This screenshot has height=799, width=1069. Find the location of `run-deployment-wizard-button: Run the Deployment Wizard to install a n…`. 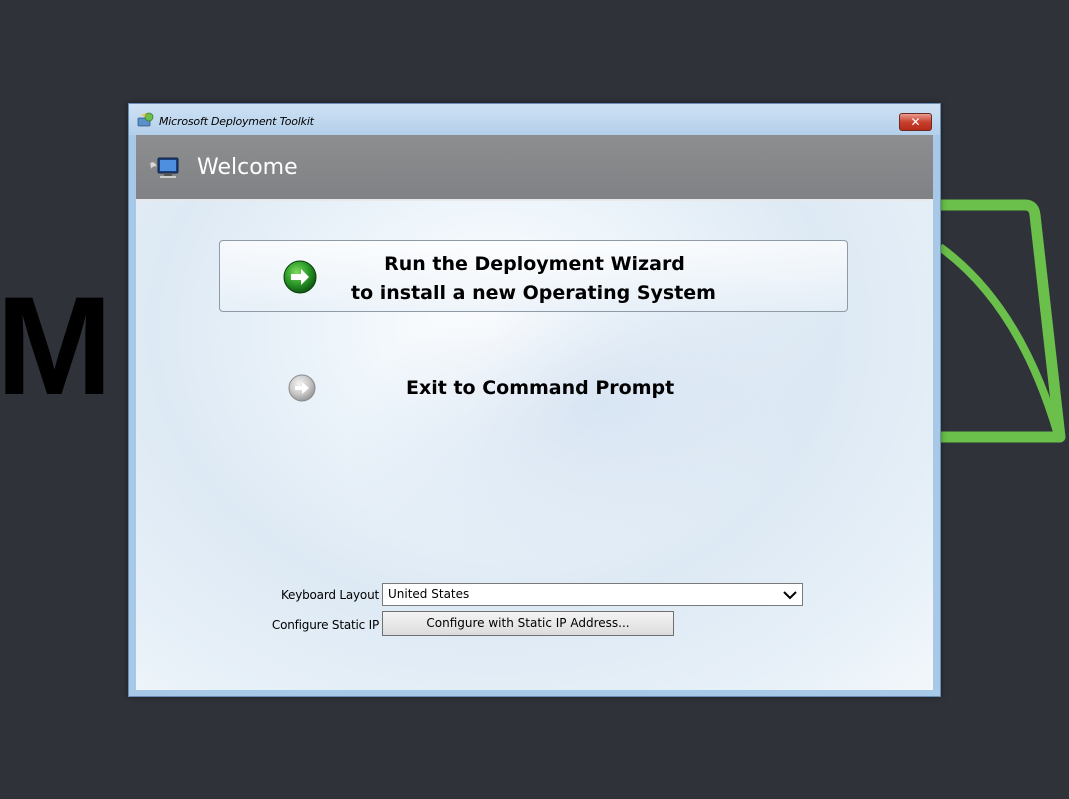

run-deployment-wizard-button: Run the Deployment Wizard to install a n… is located at coordinates (533, 276).